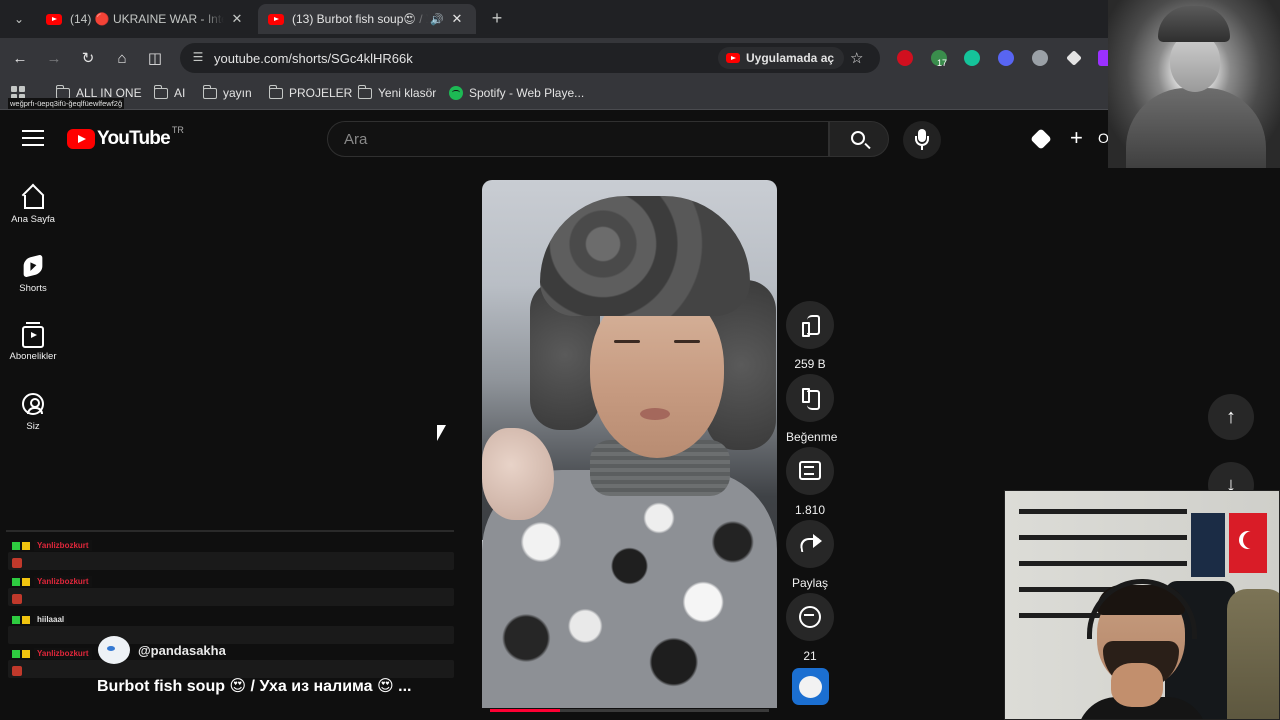  What do you see at coordinates (578, 139) in the screenshot?
I see `search-input: Ara` at bounding box center [578, 139].